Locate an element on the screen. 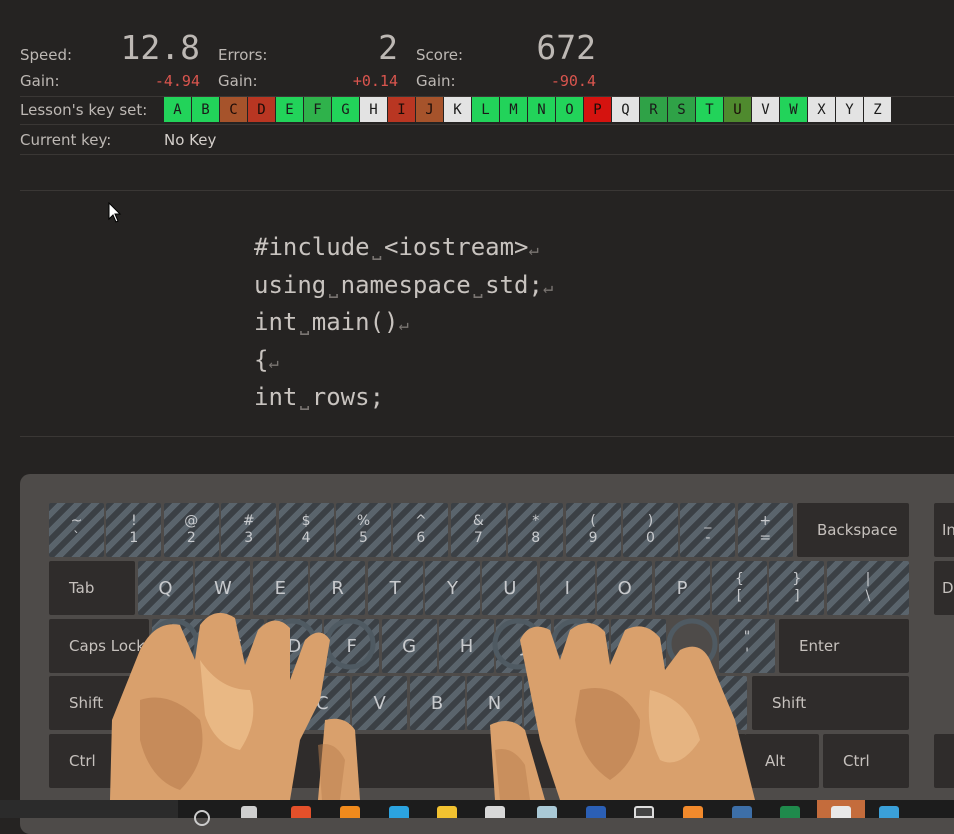 Image resolution: width=954 pixels, height=834 pixels. clock-app-icon is located at coordinates (644, 812).